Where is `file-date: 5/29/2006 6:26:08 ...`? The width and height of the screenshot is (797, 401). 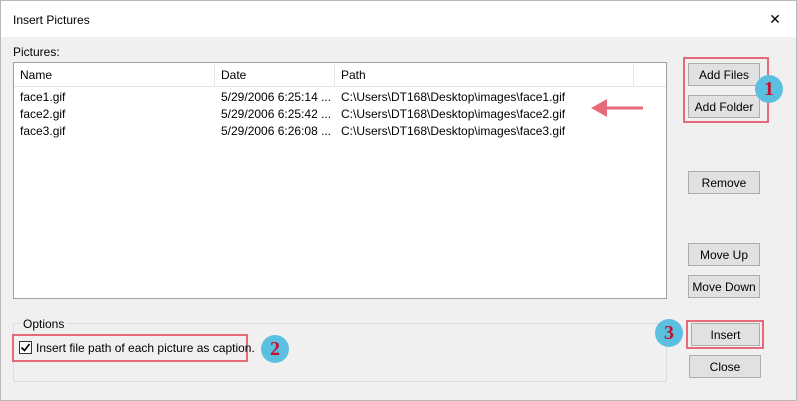
file-date: 5/29/2006 6:26:08 ... is located at coordinates (276, 131).